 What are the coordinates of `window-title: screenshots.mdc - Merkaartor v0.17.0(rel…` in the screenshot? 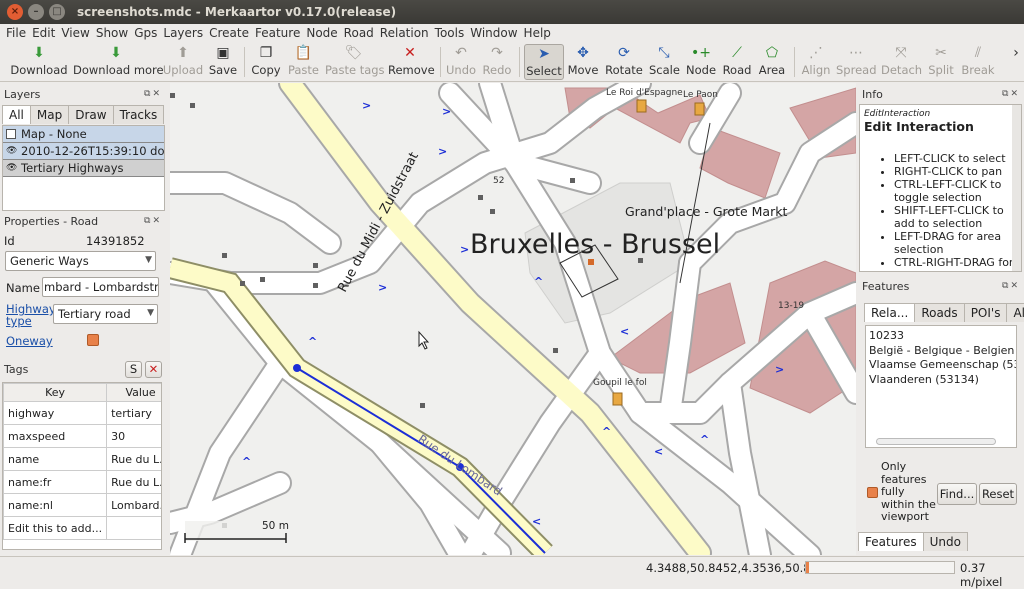 It's located at (237, 12).